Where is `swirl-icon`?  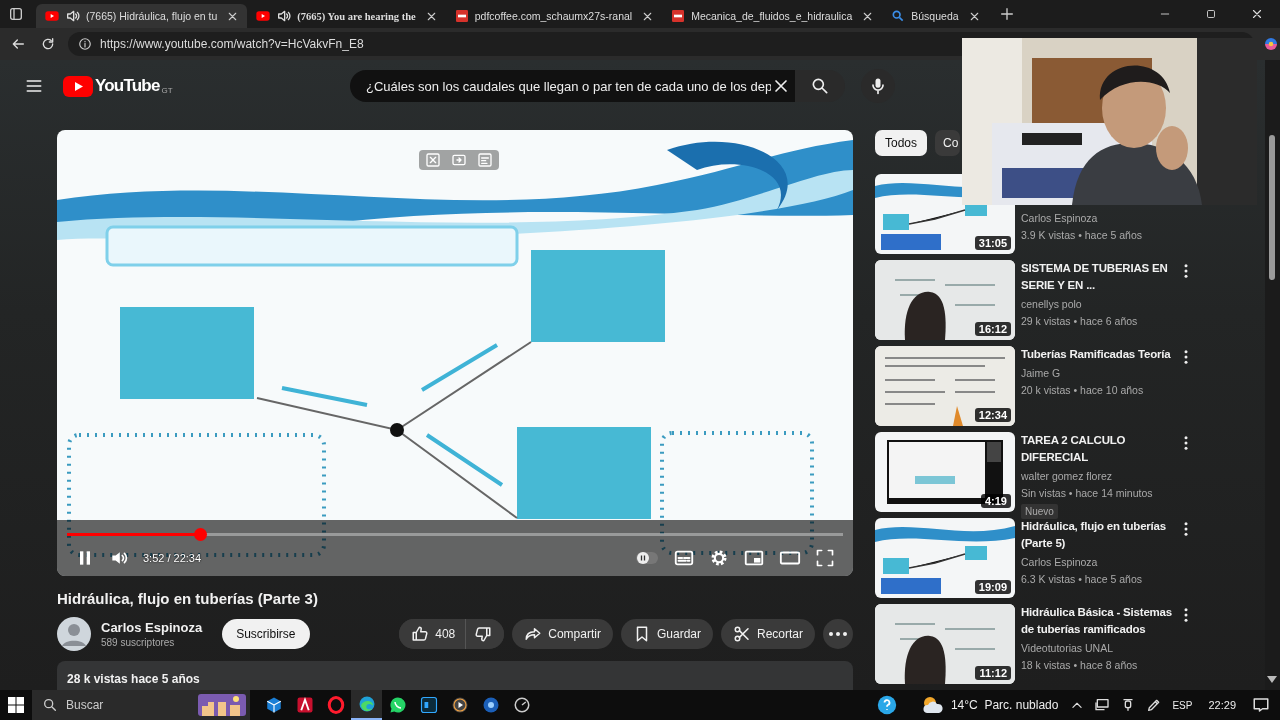
swirl-icon is located at coordinates (1271, 44).